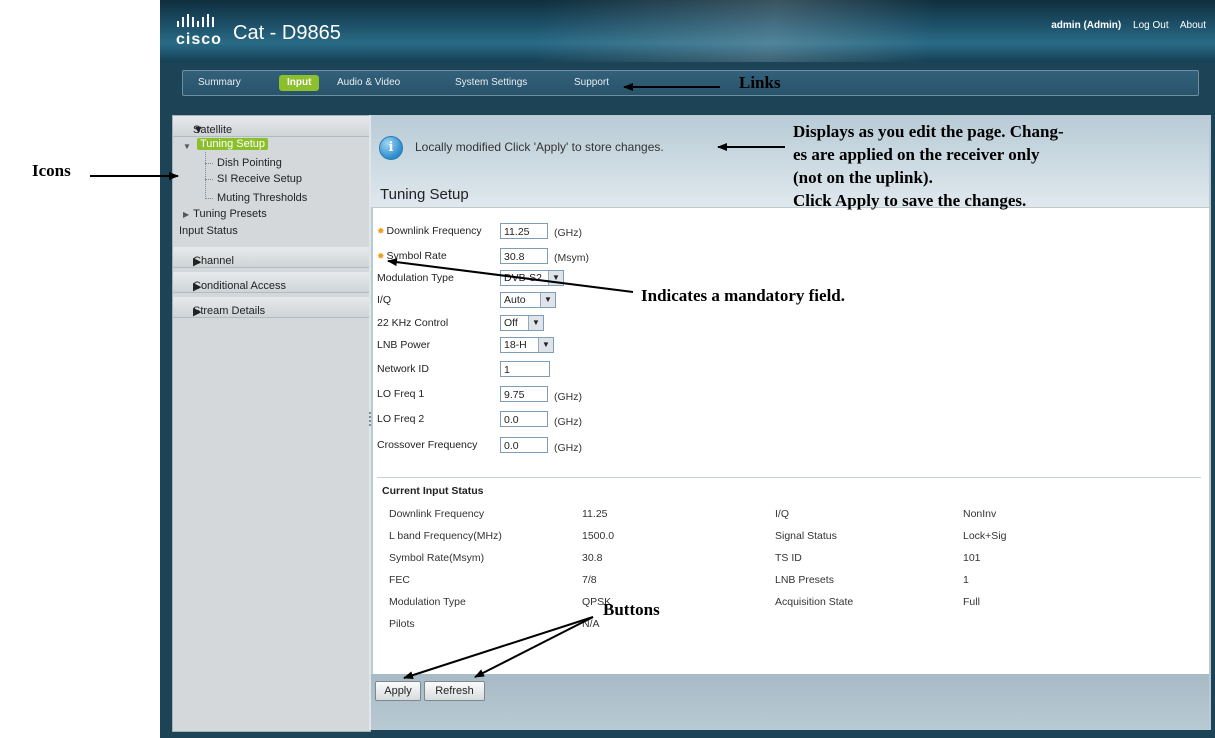  I want to click on status-label: FEC, so click(399, 580).